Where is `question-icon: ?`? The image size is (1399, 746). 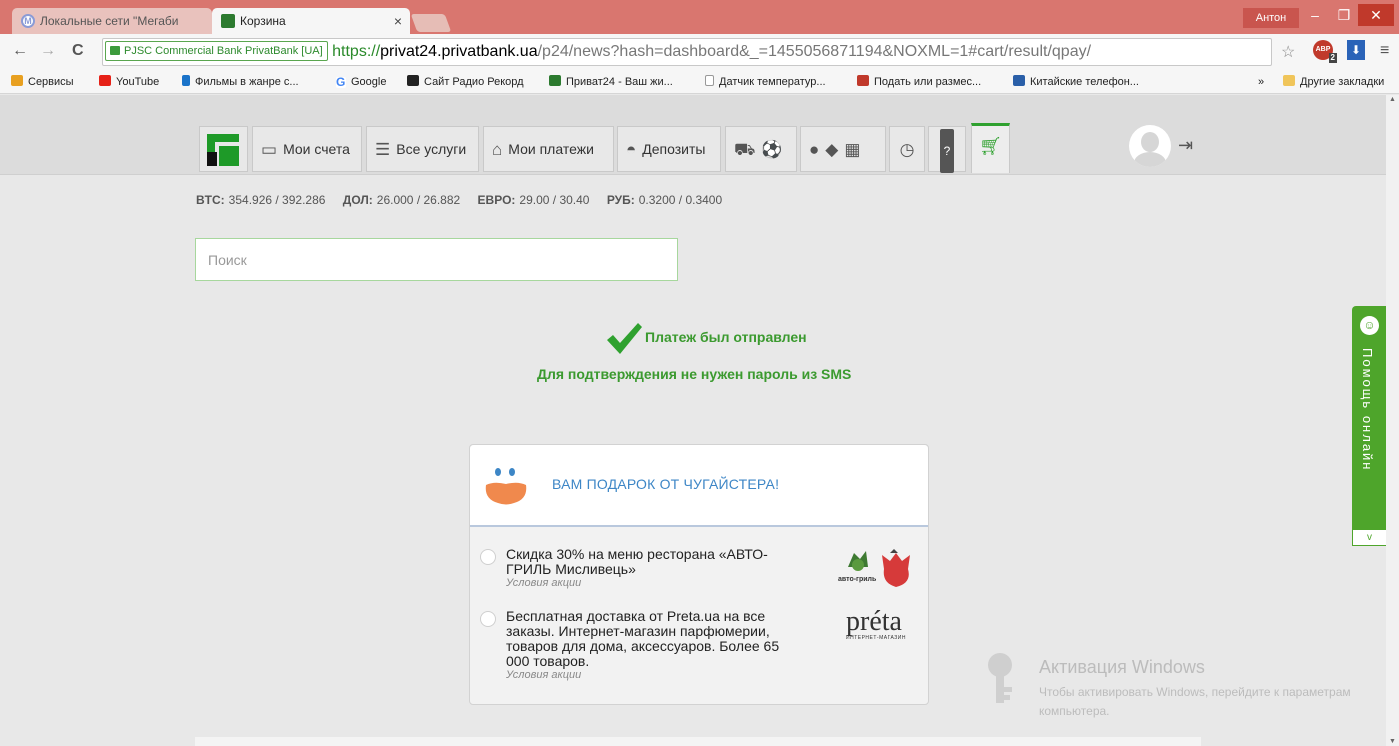 question-icon: ? is located at coordinates (947, 151).